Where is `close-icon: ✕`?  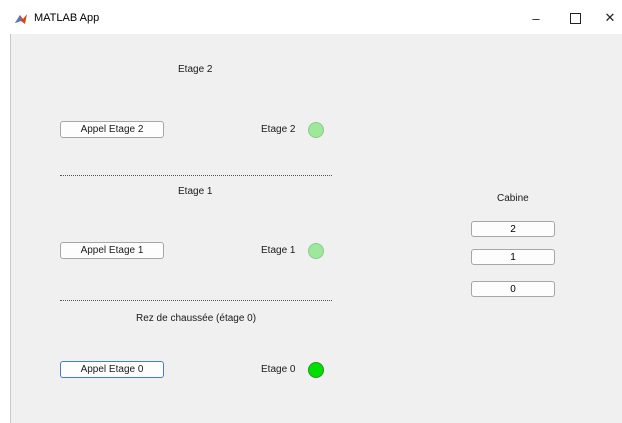
close-icon: ✕ is located at coordinates (610, 17).